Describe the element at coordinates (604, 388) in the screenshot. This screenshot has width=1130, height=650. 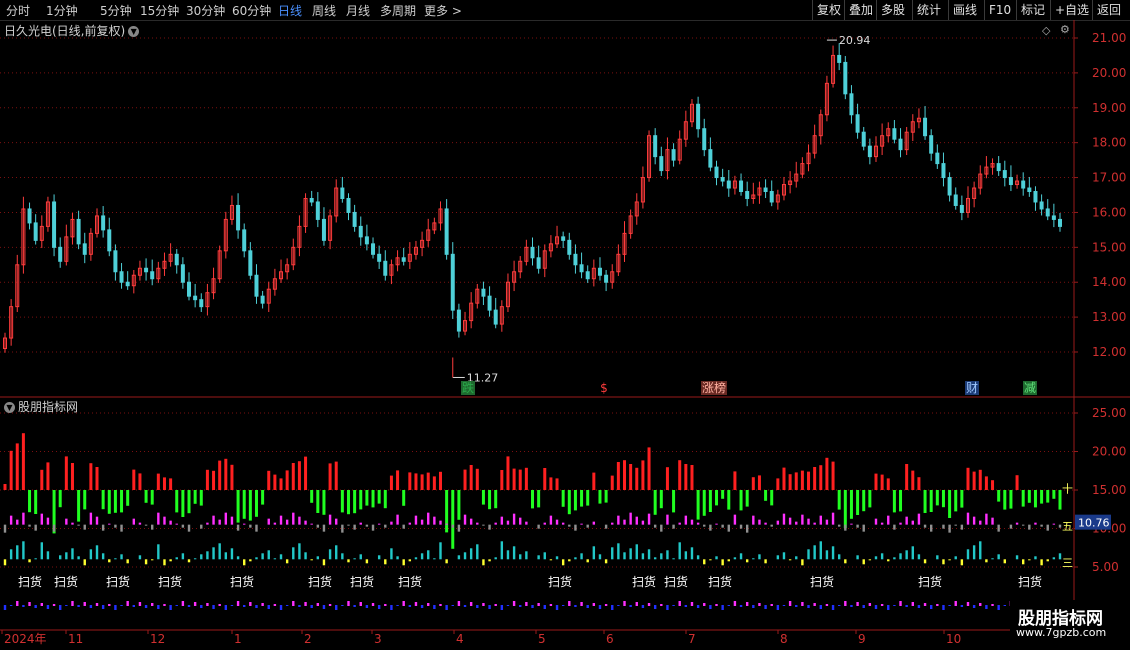
I see `event-tag: $` at that location.